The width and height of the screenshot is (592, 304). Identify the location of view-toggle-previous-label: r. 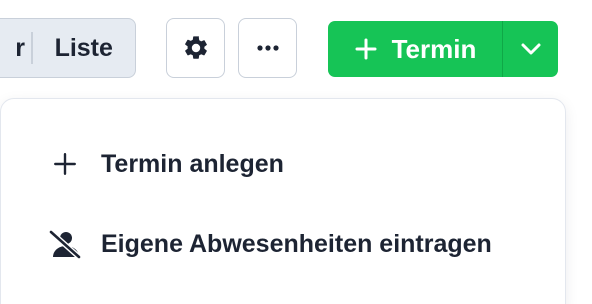
(21, 47).